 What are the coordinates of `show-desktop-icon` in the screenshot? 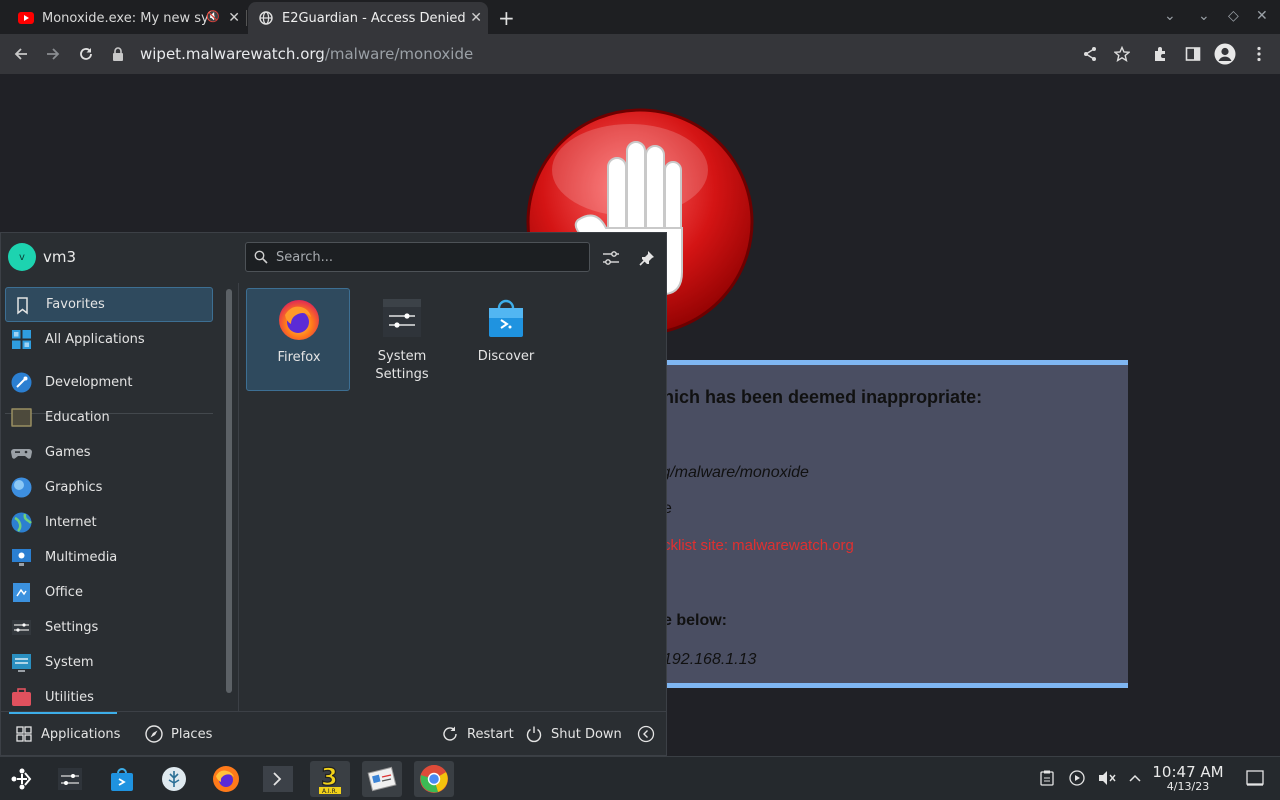 It's located at (1255, 778).